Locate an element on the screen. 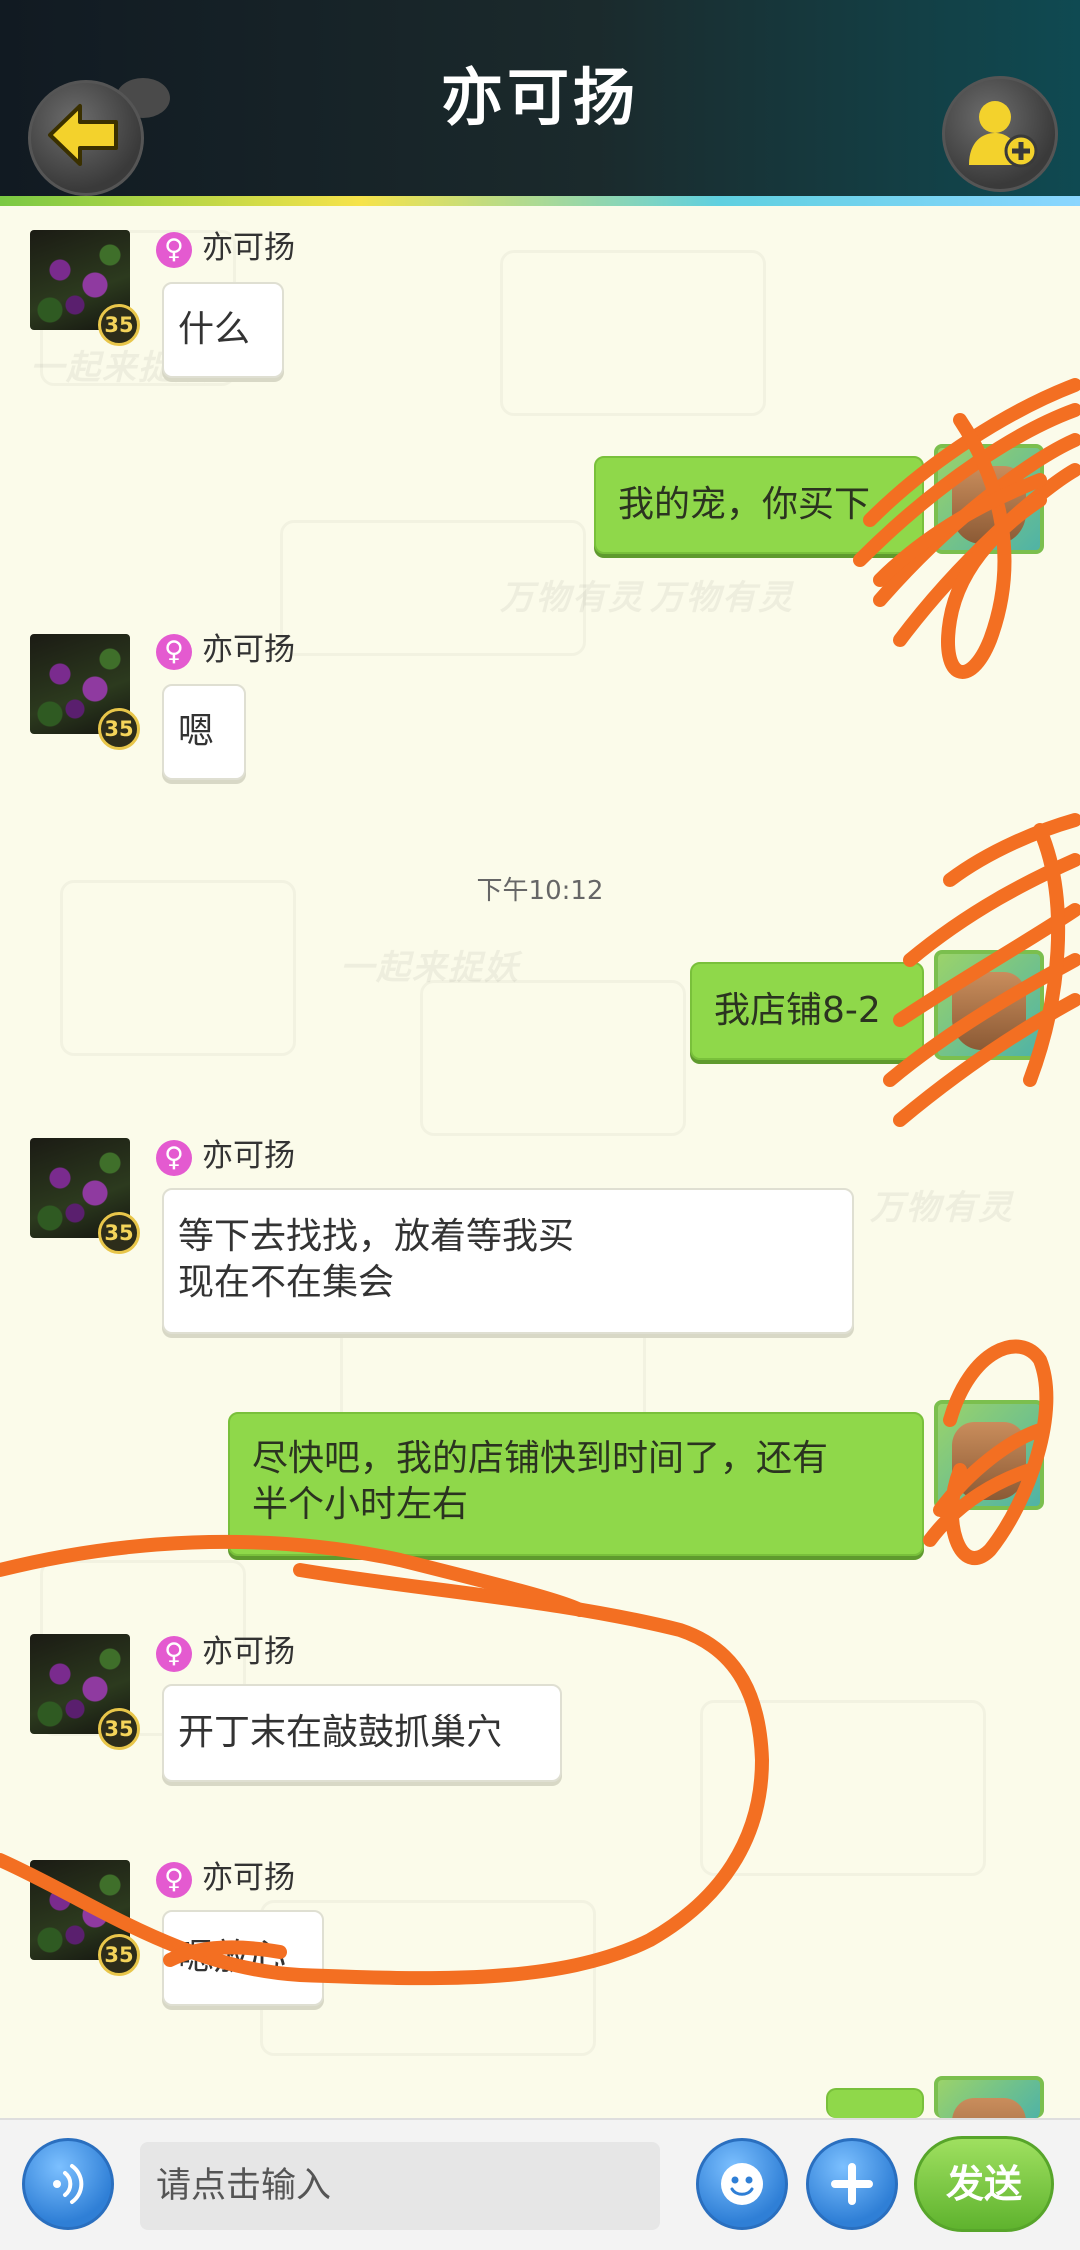 Image resolution: width=1080 pixels, height=2250 pixels. input-bar: 发送 is located at coordinates (540, 2184).